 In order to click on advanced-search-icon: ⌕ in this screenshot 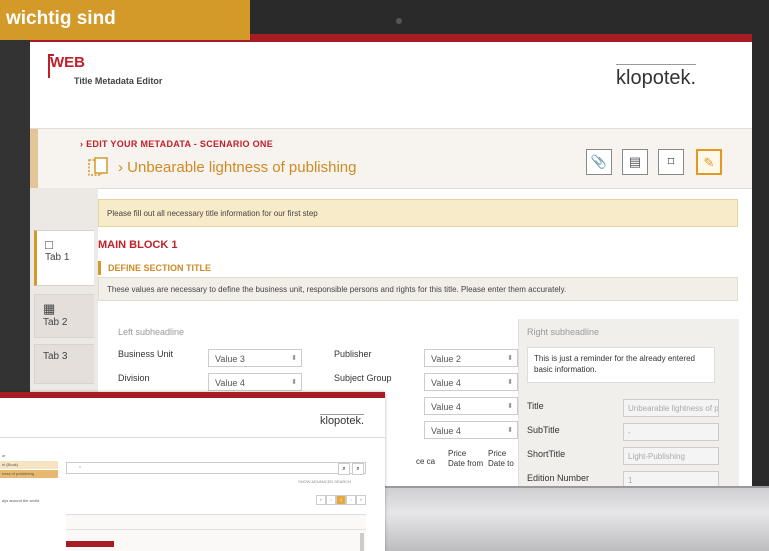, I will do `click(358, 469)`.